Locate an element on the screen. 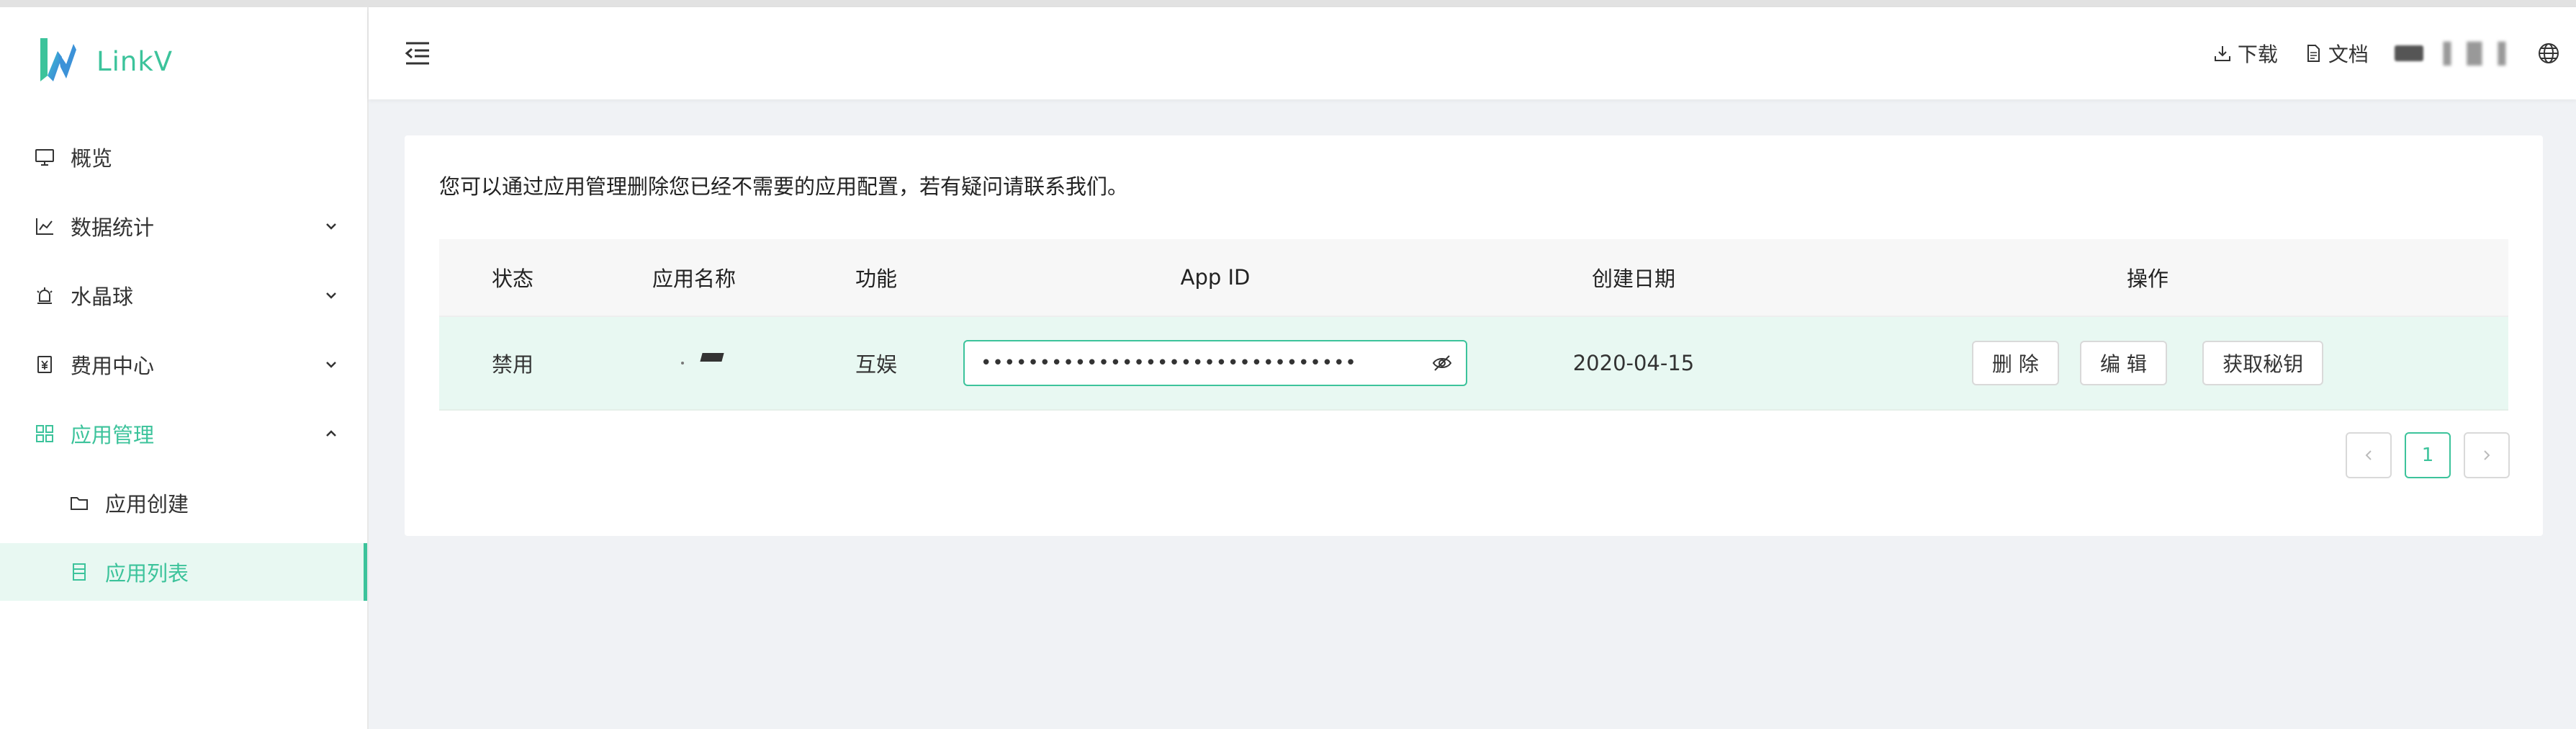 The height and width of the screenshot is (729, 2576). sidebar-item-label: 数据统计 is located at coordinates (113, 227).